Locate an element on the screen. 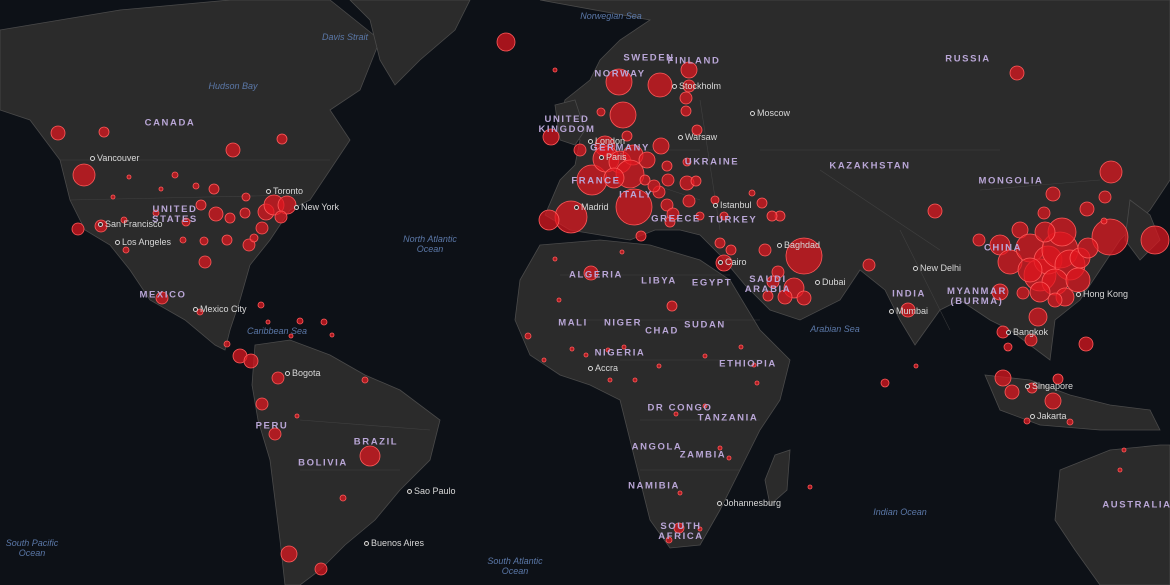 The width and height of the screenshot is (1170, 585). city-label: Johannesburg is located at coordinates (749, 503).